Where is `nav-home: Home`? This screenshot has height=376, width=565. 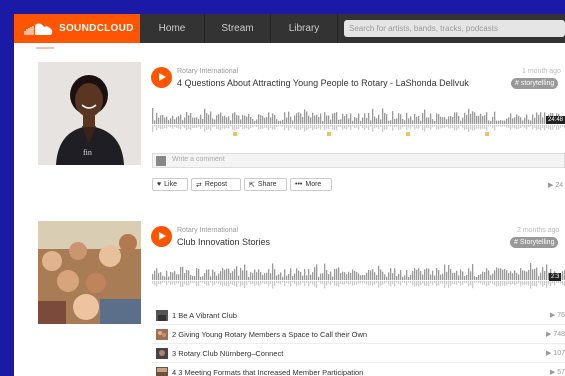 nav-home: Home is located at coordinates (172, 28).